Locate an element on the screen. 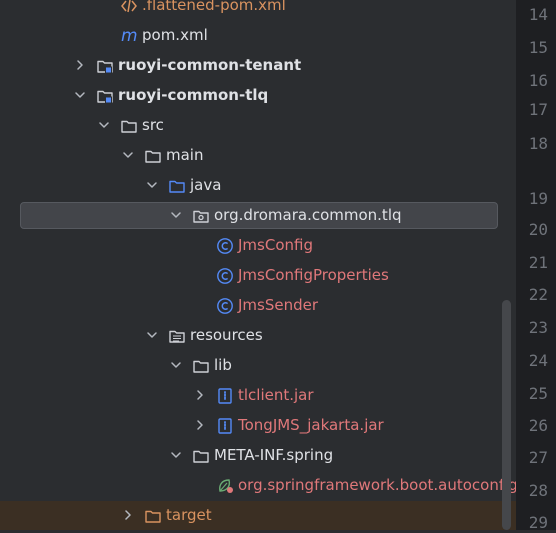 The width and height of the screenshot is (556, 533). tree-item-ruoyi-common-tenant: ruoyi-common-tenant is located at coordinates (258, 66).